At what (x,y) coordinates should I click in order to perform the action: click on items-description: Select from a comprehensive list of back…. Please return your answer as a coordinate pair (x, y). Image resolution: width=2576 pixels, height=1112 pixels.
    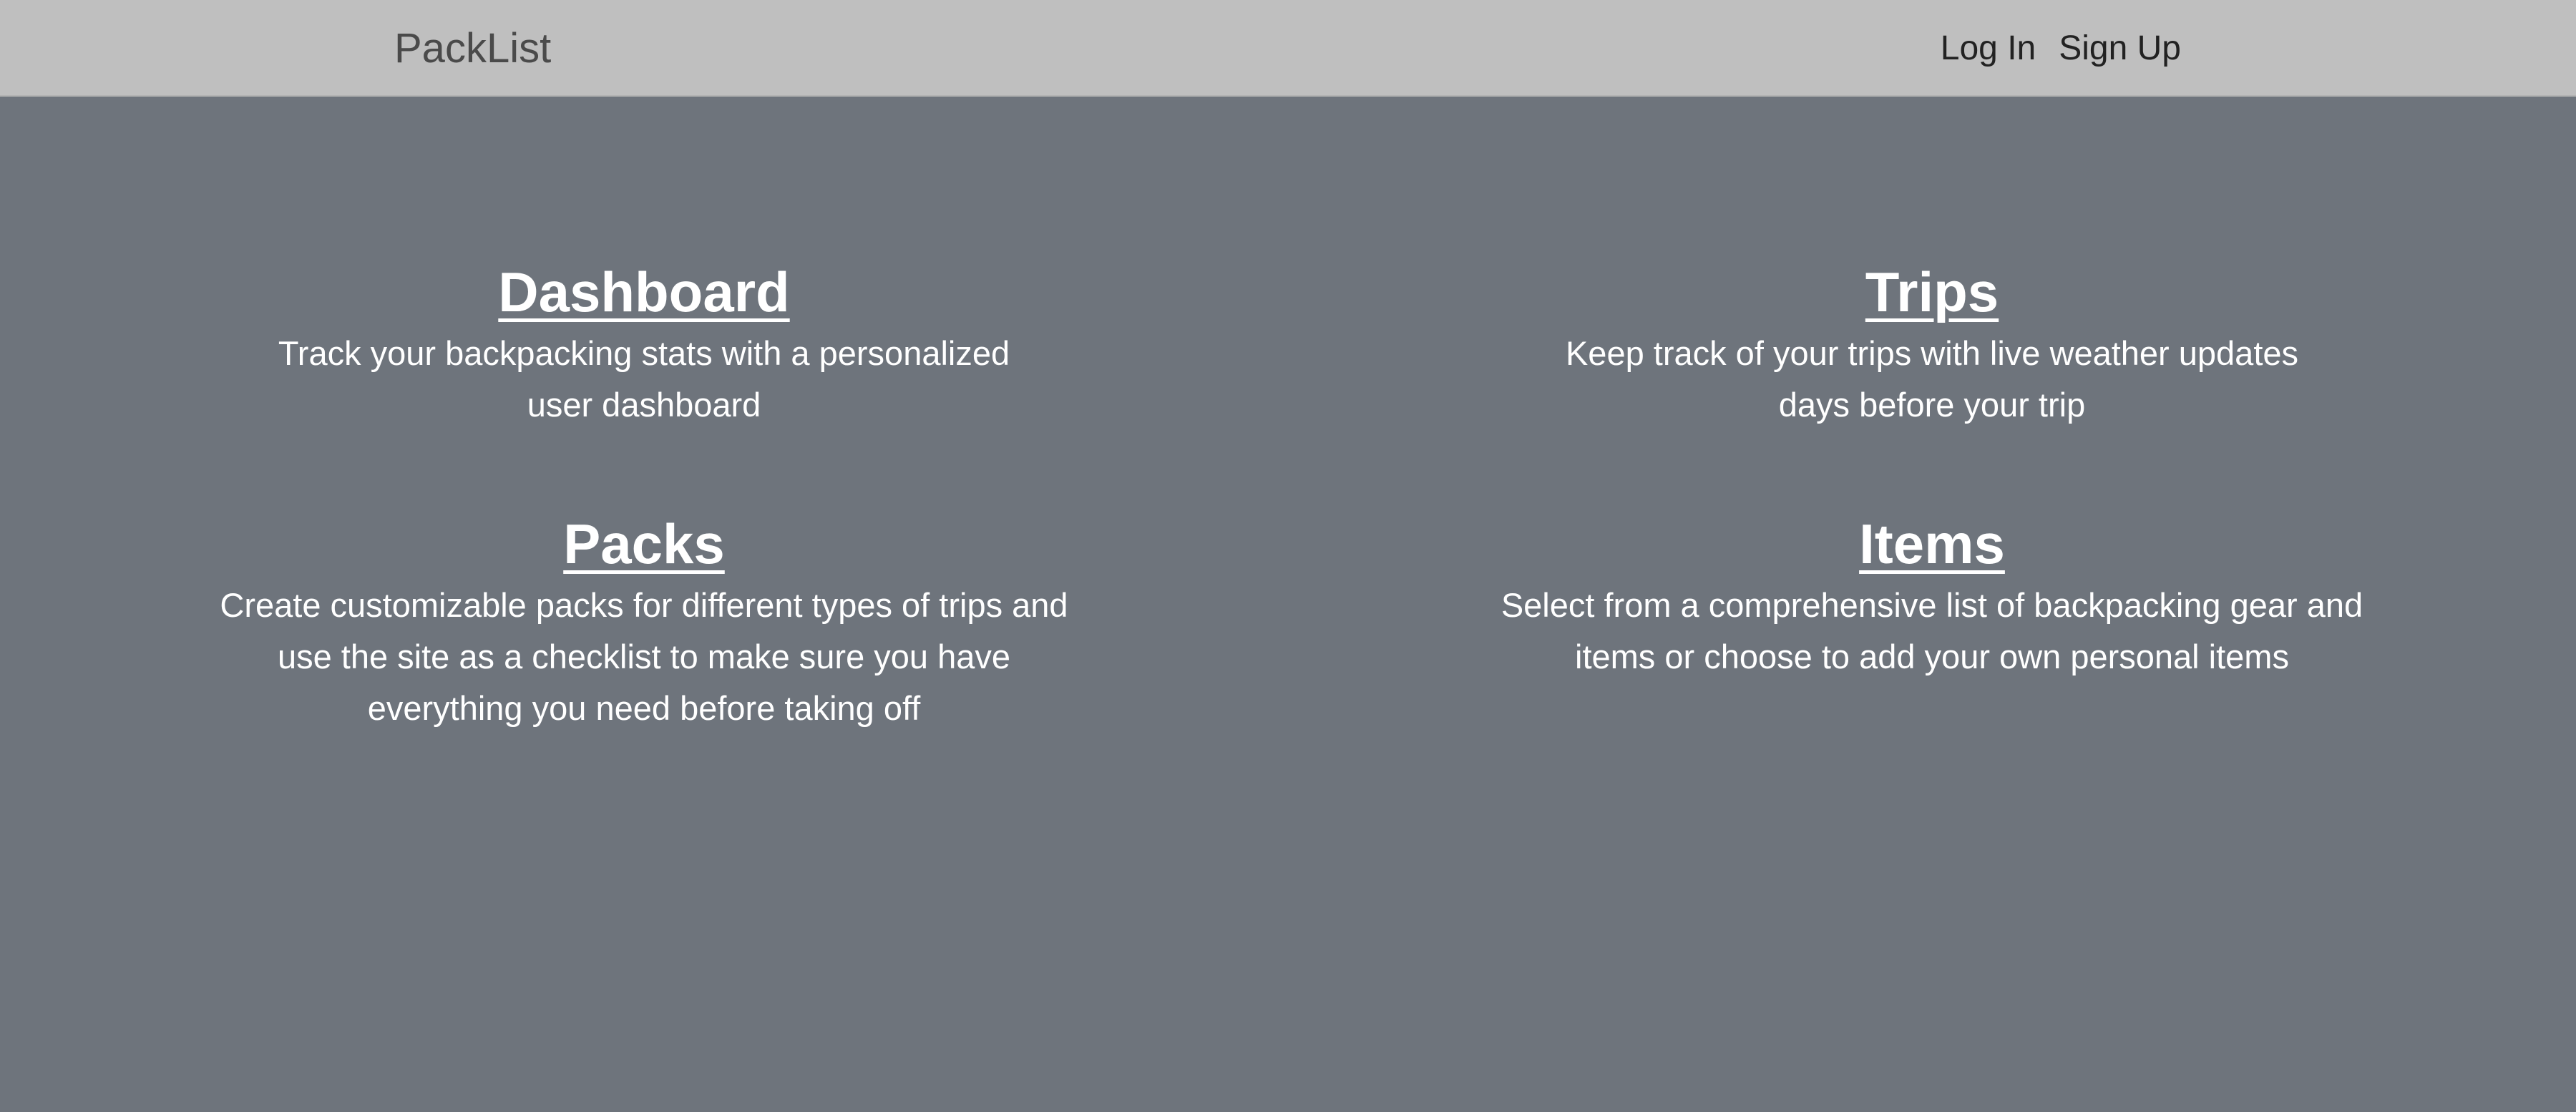
    Looking at the image, I should click on (1932, 631).